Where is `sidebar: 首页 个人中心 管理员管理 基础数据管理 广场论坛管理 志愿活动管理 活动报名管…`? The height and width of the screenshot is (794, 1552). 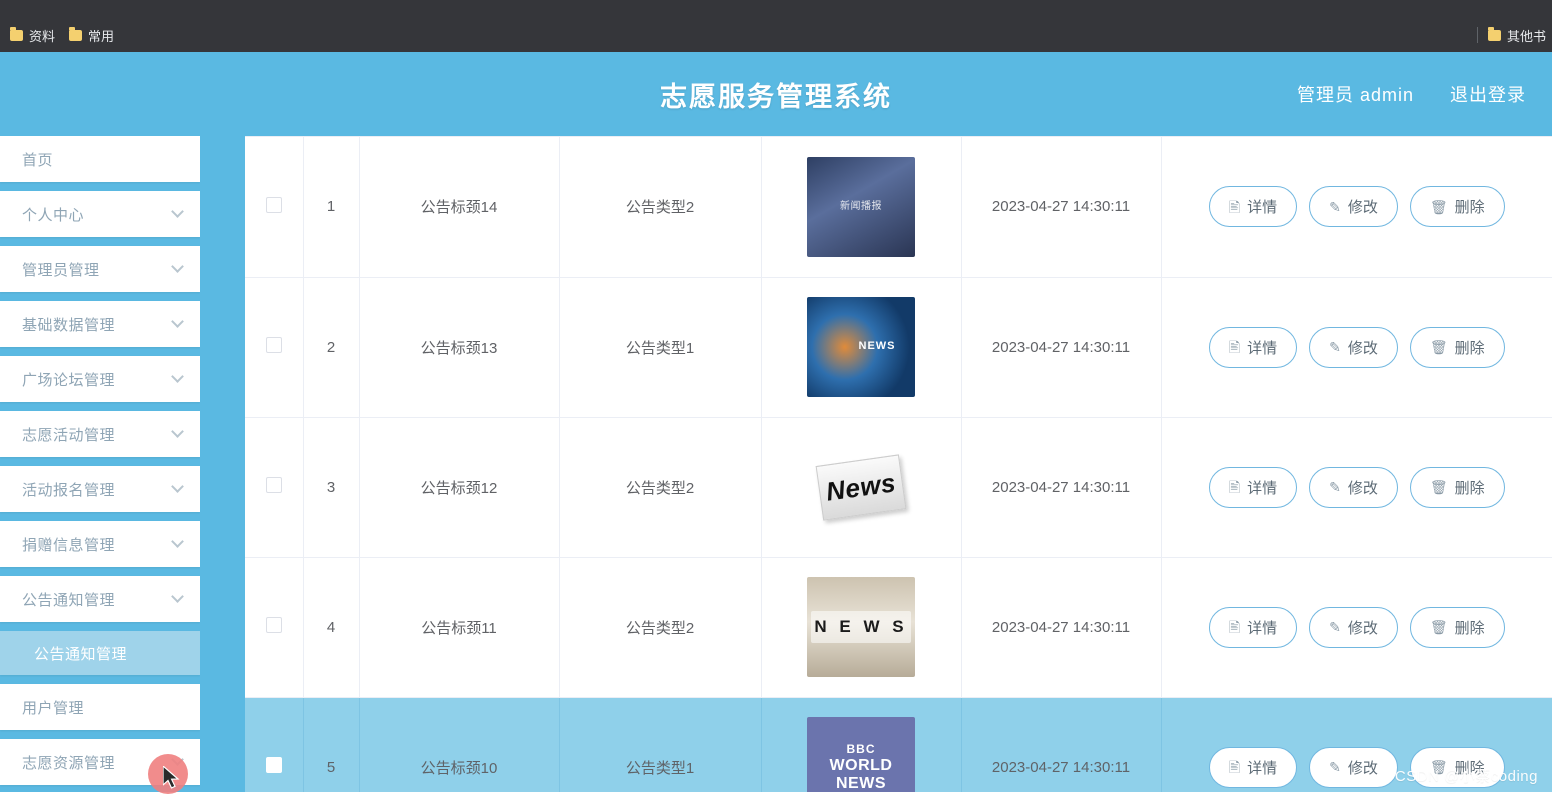 sidebar: 首页 个人中心 管理员管理 基础数据管理 广场论坛管理 志愿活动管理 活动报名管… is located at coordinates (100, 464).